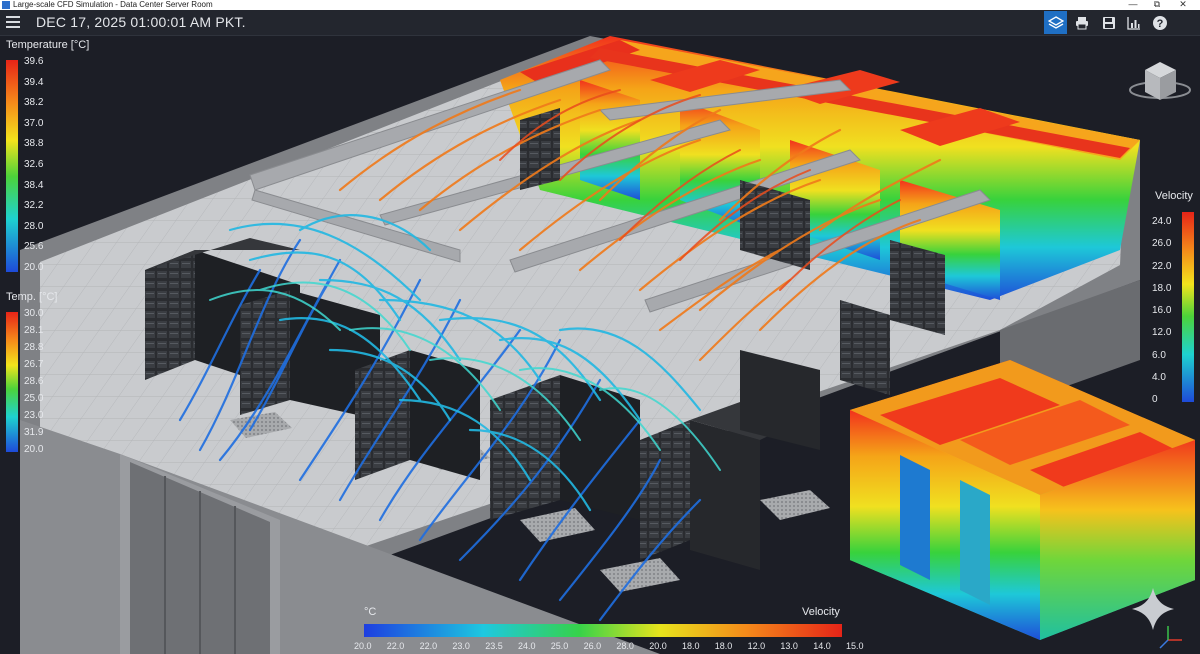 Image resolution: width=1200 pixels, height=654 pixels. What do you see at coordinates (1162, 221) in the screenshot?
I see `velocity-tick-label: 24.0` at bounding box center [1162, 221].